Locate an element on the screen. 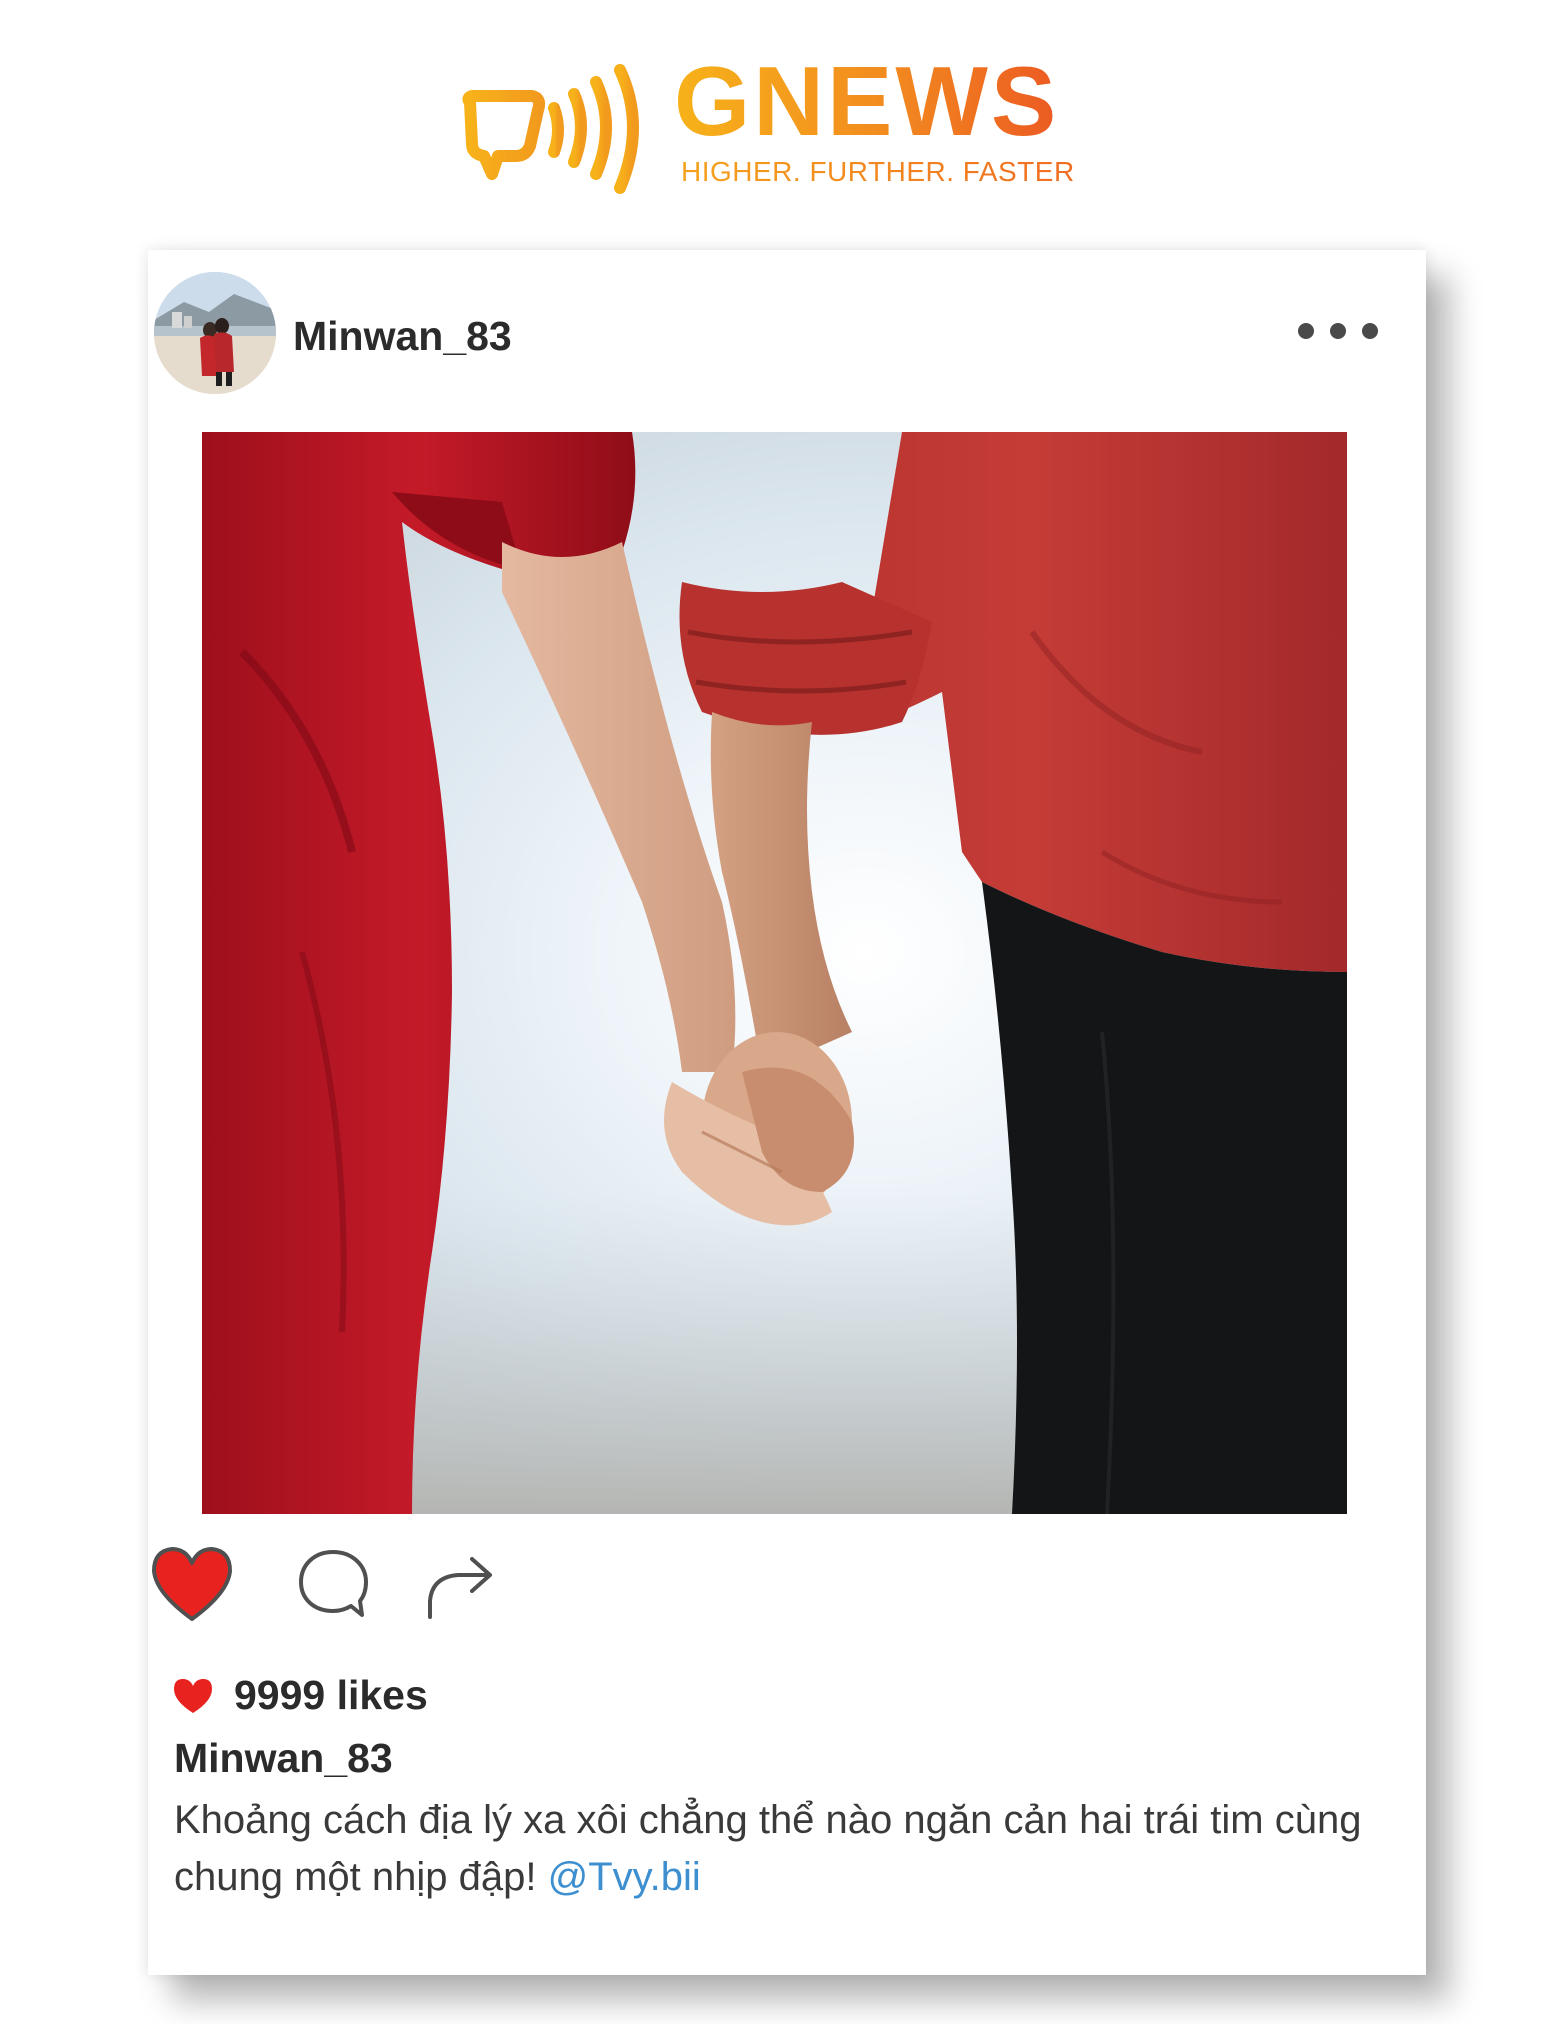  more-options-dots-icon is located at coordinates (1338, 331).